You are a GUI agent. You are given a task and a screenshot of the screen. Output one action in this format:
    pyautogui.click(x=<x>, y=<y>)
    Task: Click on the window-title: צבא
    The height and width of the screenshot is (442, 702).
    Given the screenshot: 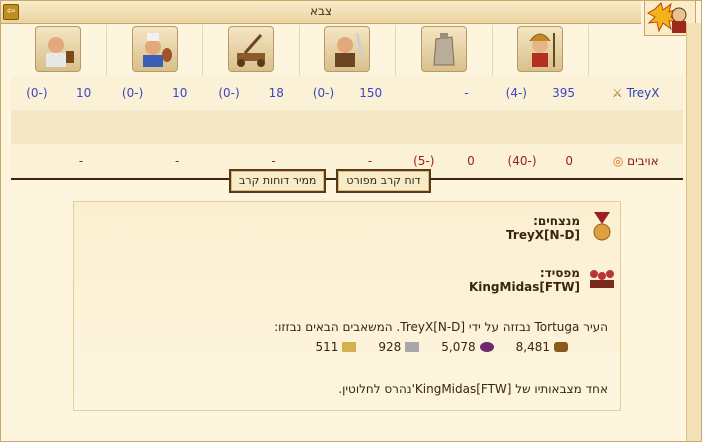 What is the action you would take?
    pyautogui.click(x=321, y=11)
    